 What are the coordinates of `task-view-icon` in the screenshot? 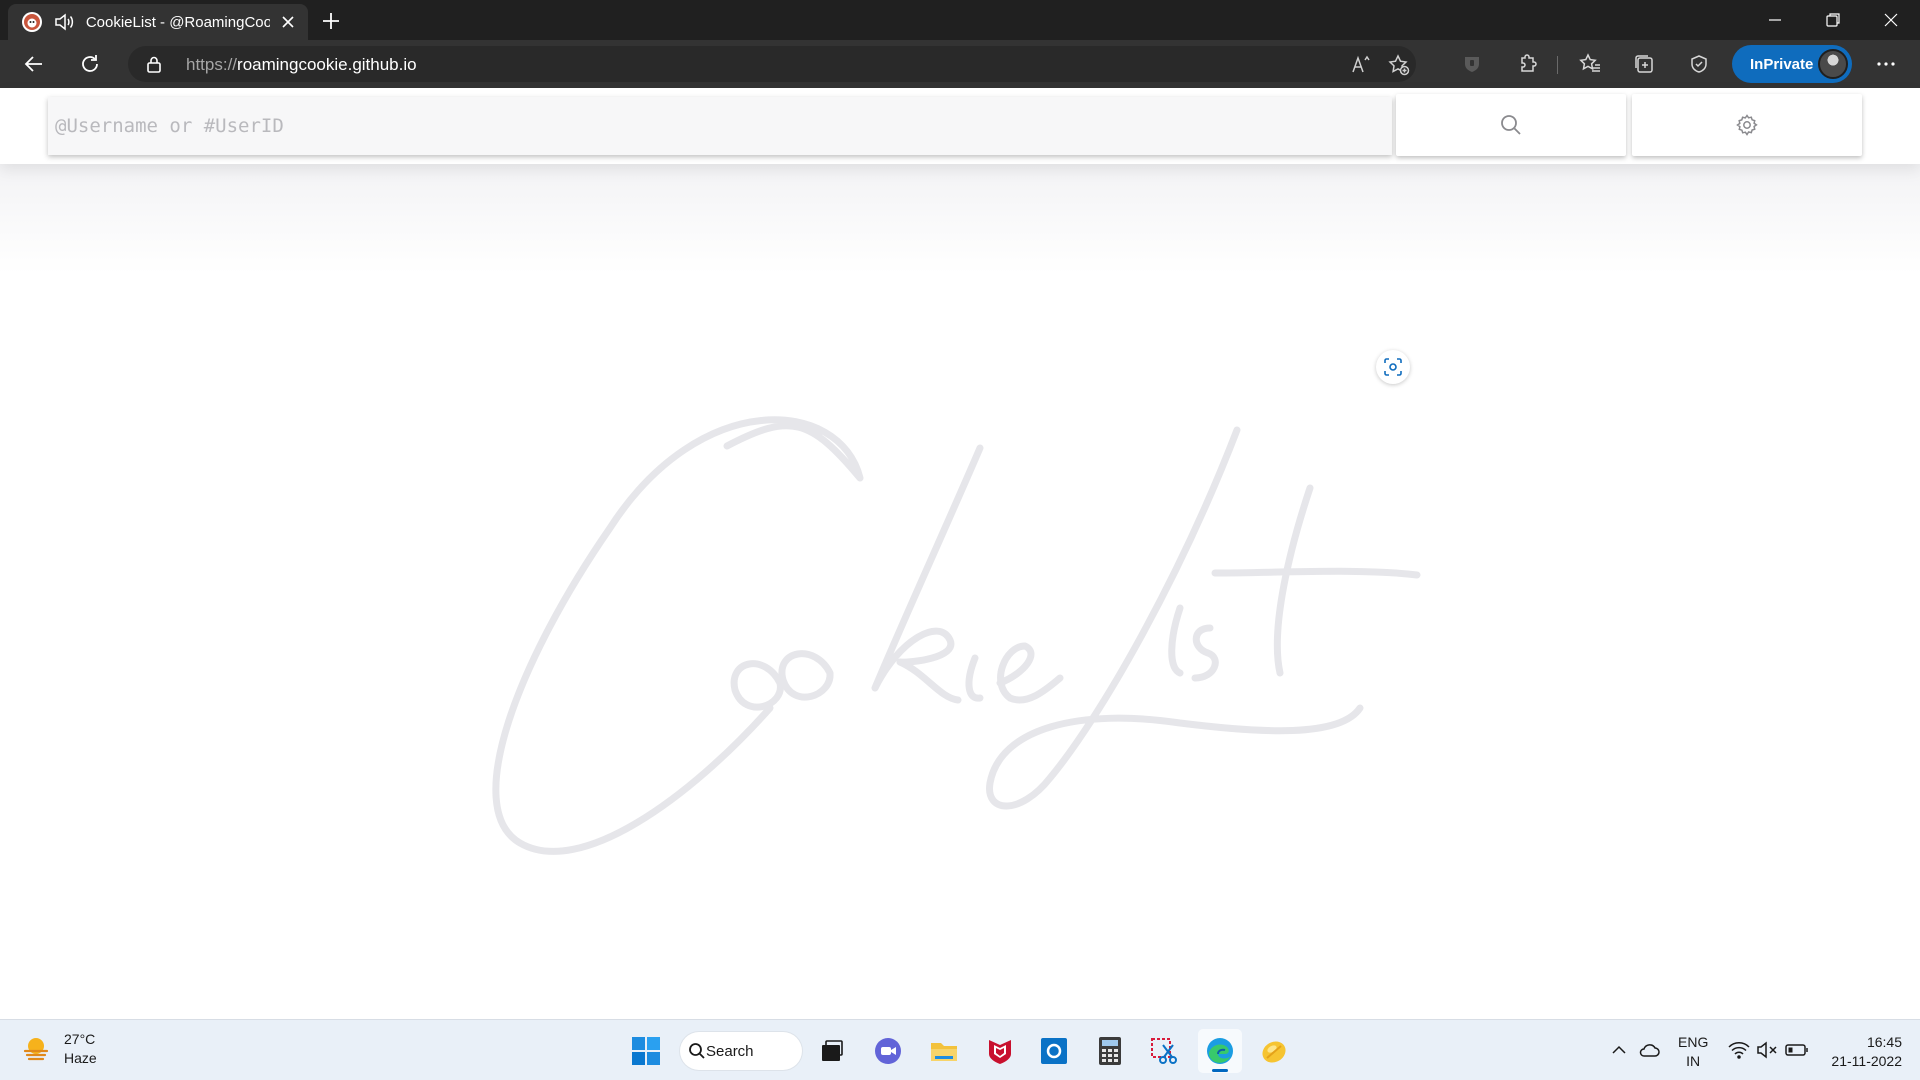 It's located at (832, 1051).